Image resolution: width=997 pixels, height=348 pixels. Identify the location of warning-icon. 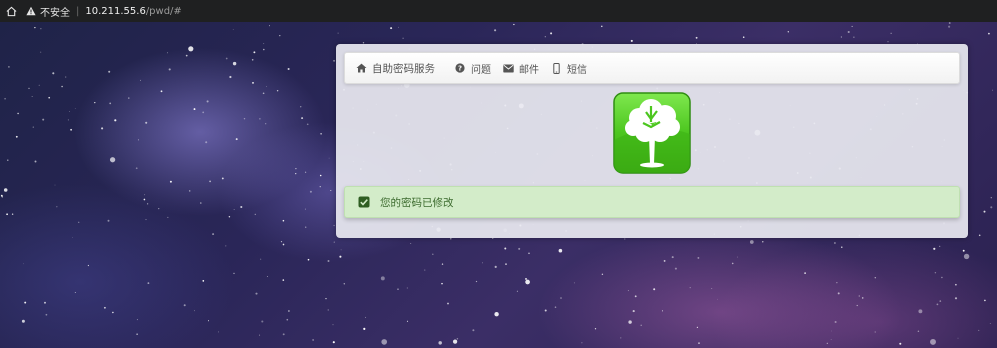
(31, 11).